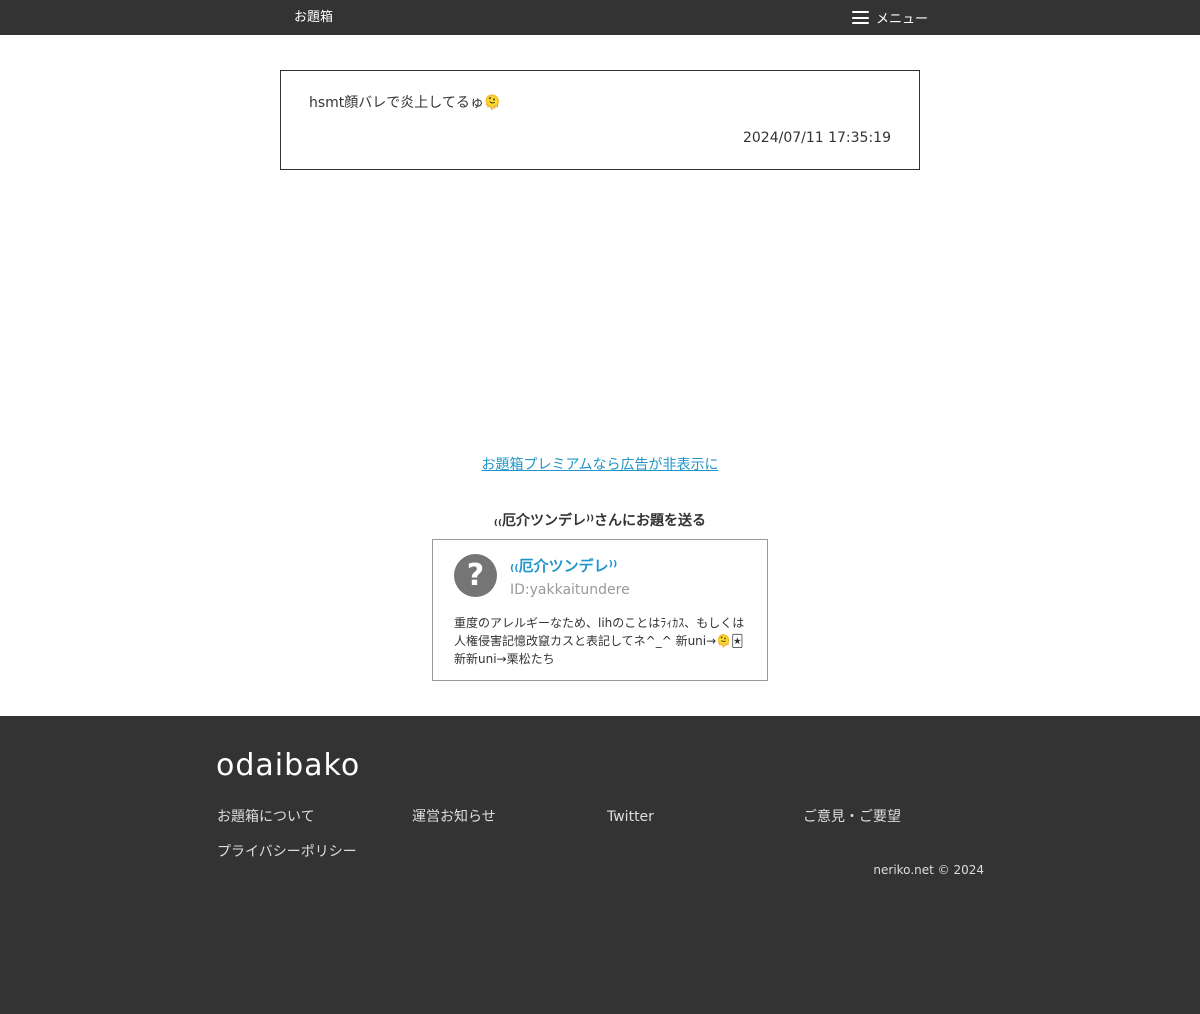 This screenshot has height=1014, width=1200. I want to click on hamburger-icon, so click(860, 17).